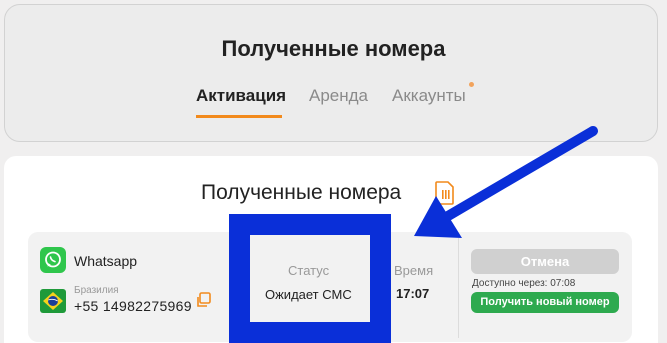 Image resolution: width=667 pixels, height=343 pixels. What do you see at coordinates (96, 290) in the screenshot?
I see `country-name: Бразилия` at bounding box center [96, 290].